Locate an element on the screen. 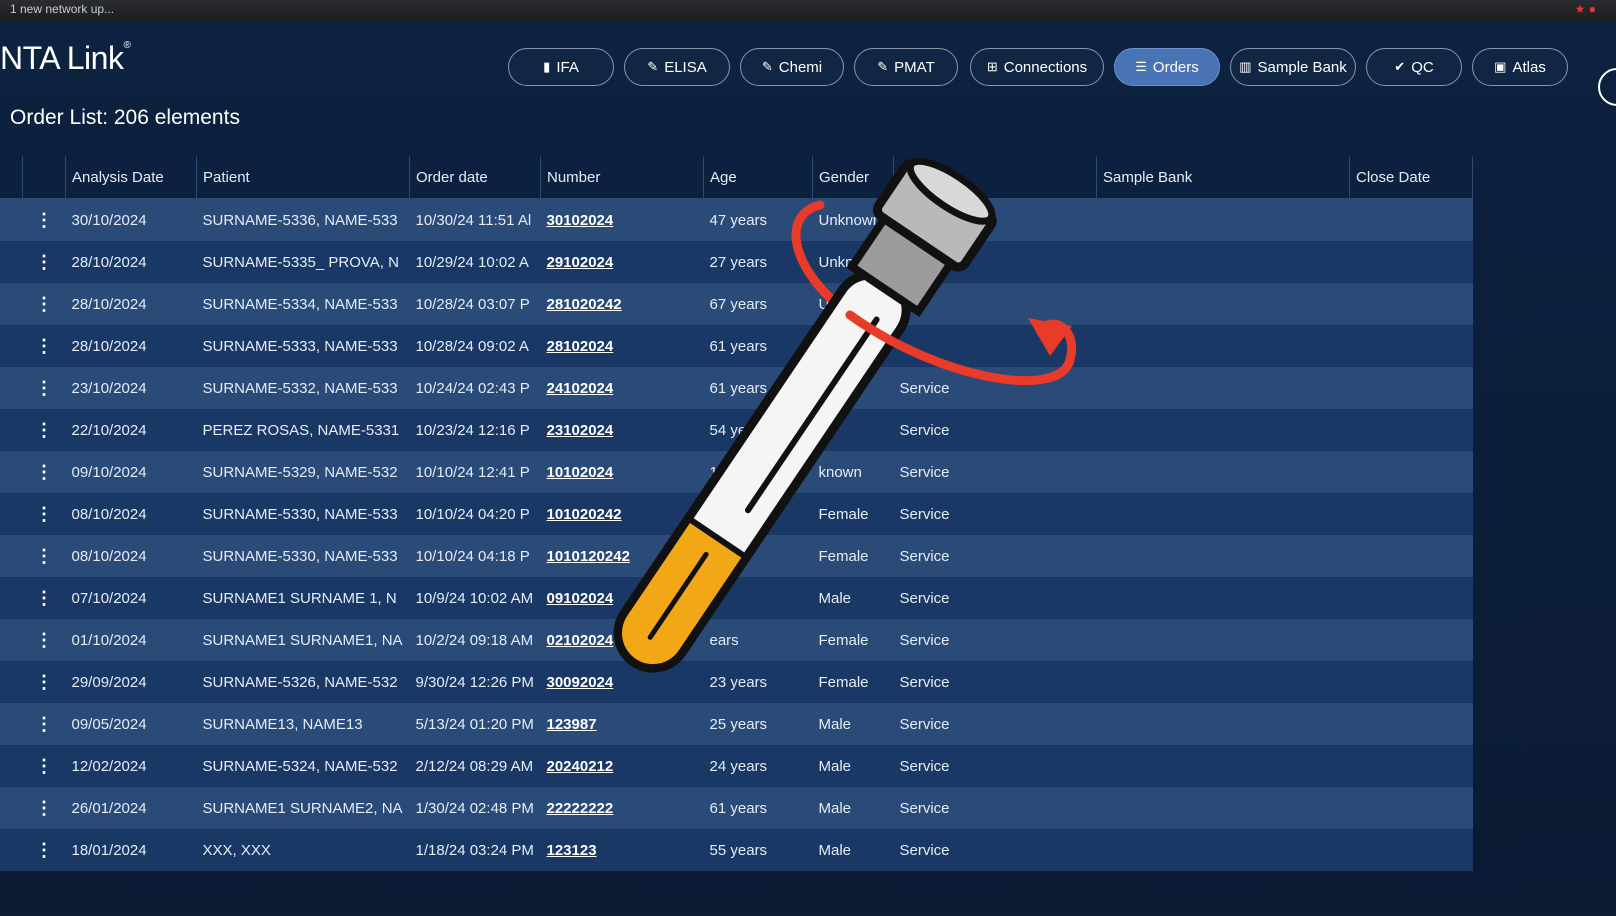 Image resolution: width=1616 pixels, height=916 pixels. order-number-link: 30092024 is located at coordinates (580, 682).